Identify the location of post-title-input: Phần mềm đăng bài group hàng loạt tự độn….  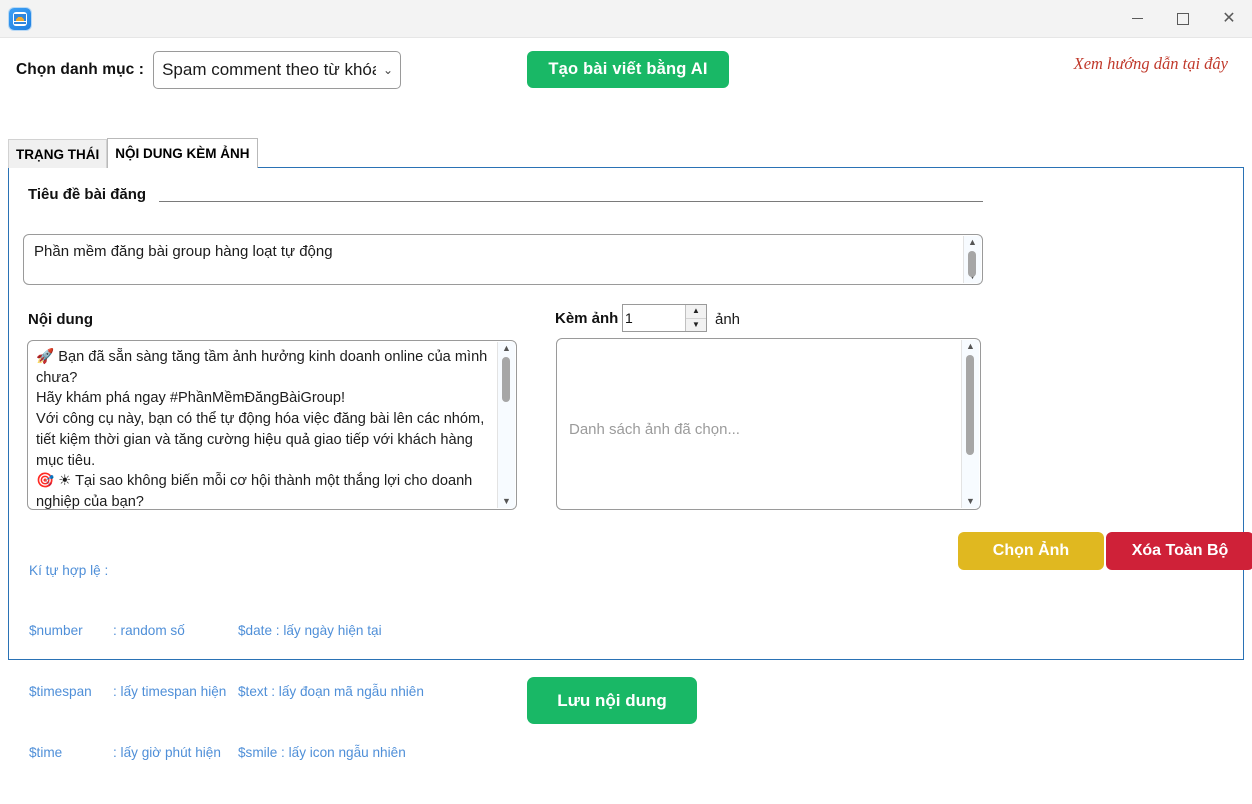
(503, 259).